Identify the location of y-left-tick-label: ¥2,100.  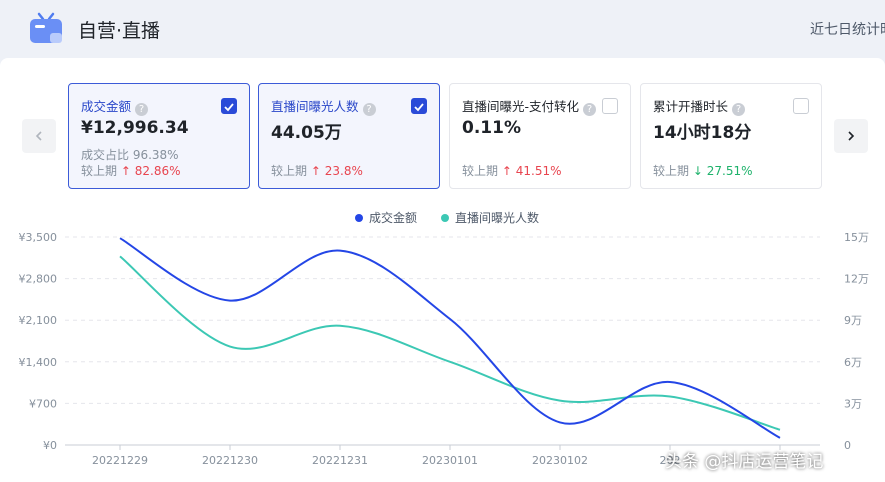
(38, 320).